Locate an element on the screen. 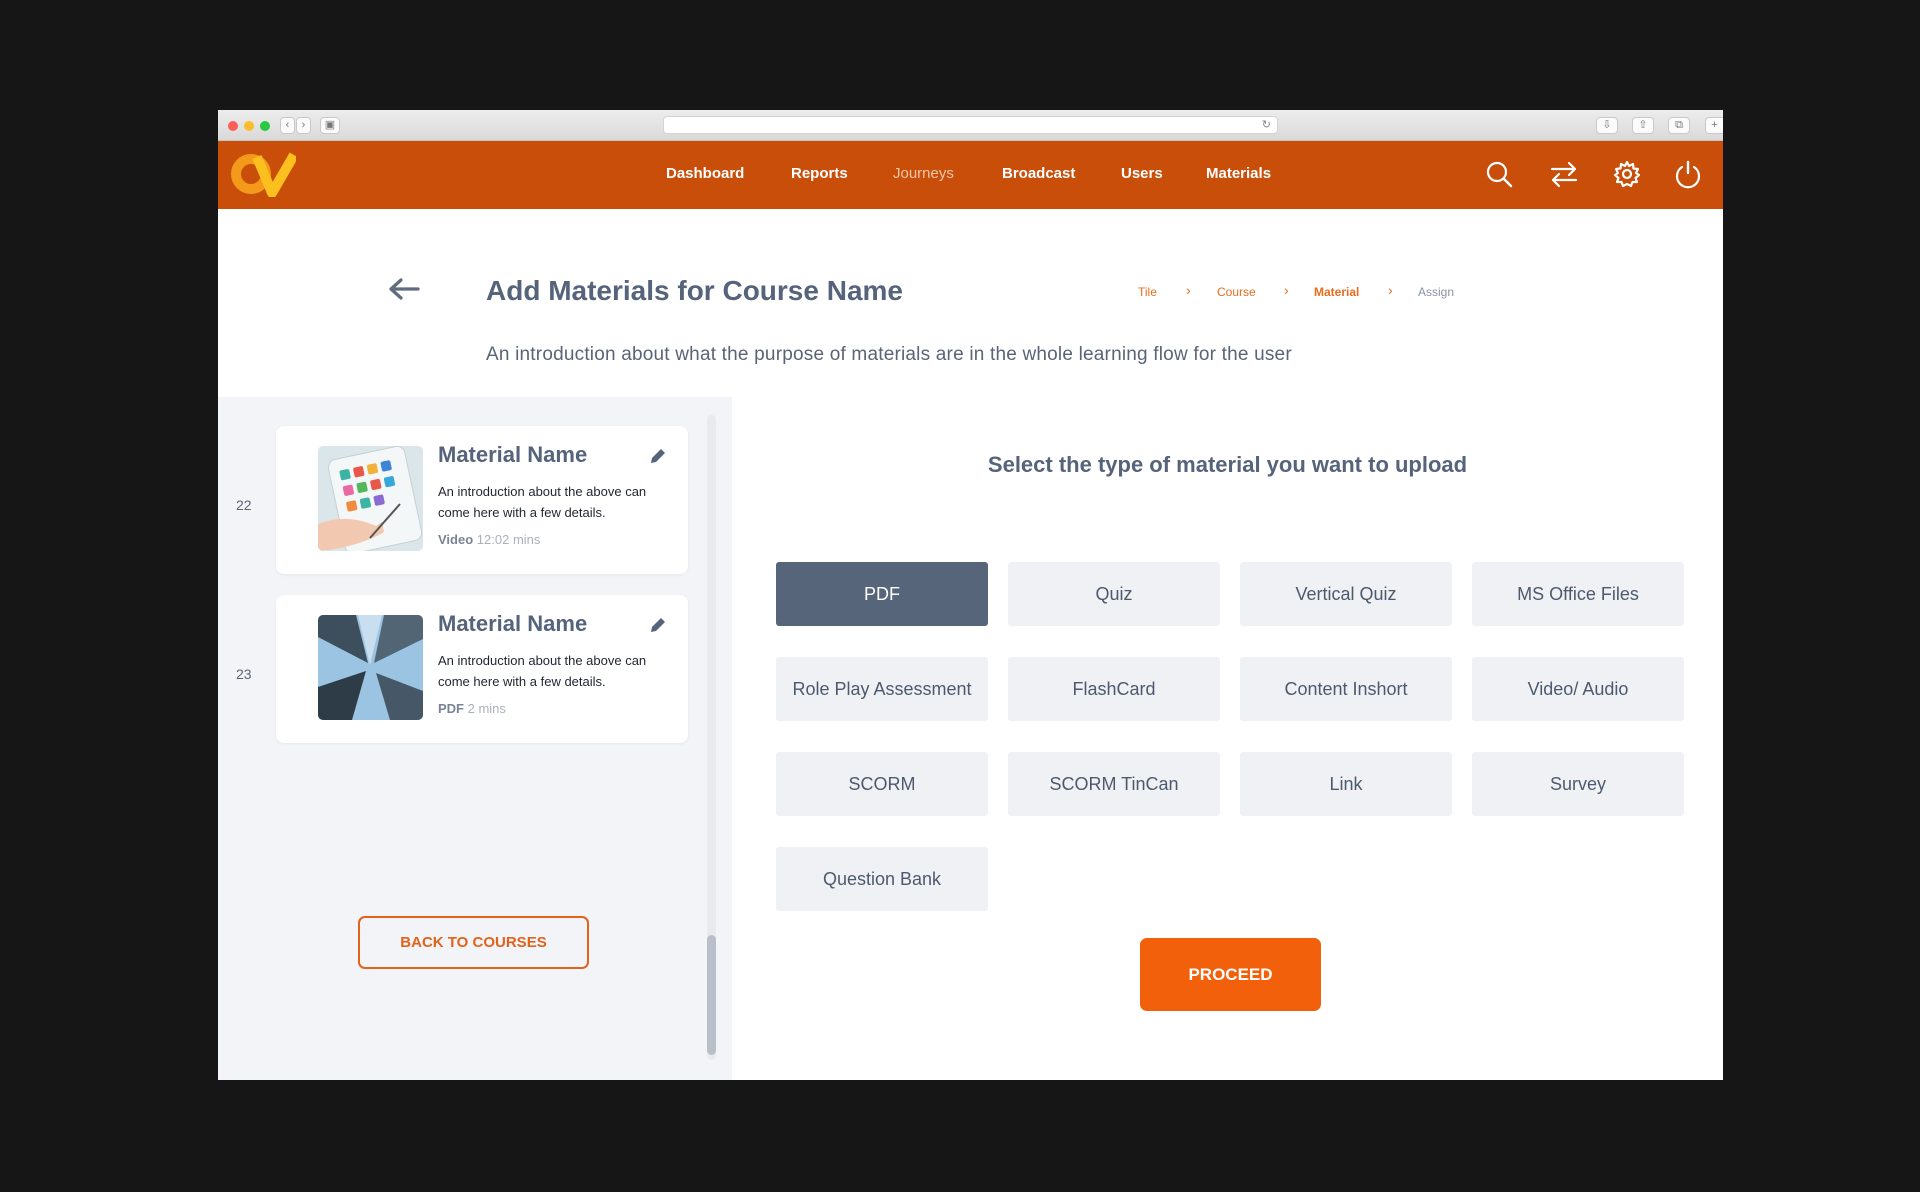 The width and height of the screenshot is (1920, 1192). material-type: Video is located at coordinates (456, 539).